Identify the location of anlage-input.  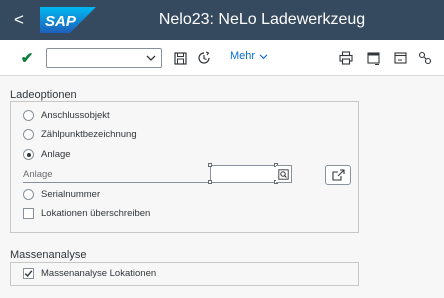
(242, 176).